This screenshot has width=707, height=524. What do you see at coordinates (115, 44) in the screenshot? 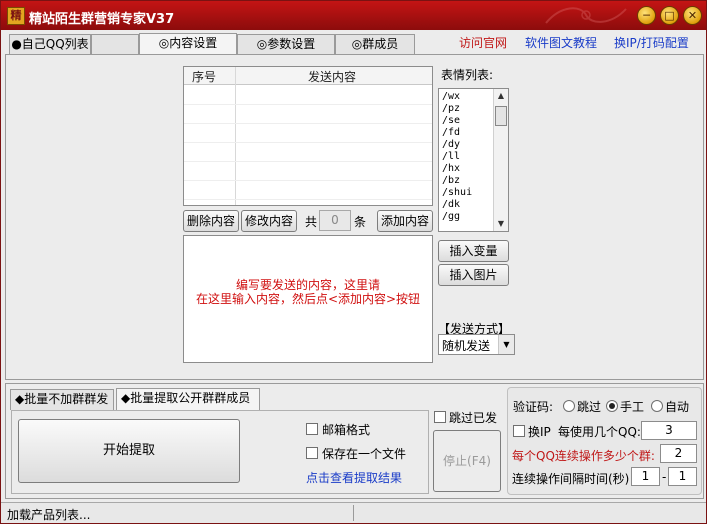
I see `tab-blank` at bounding box center [115, 44].